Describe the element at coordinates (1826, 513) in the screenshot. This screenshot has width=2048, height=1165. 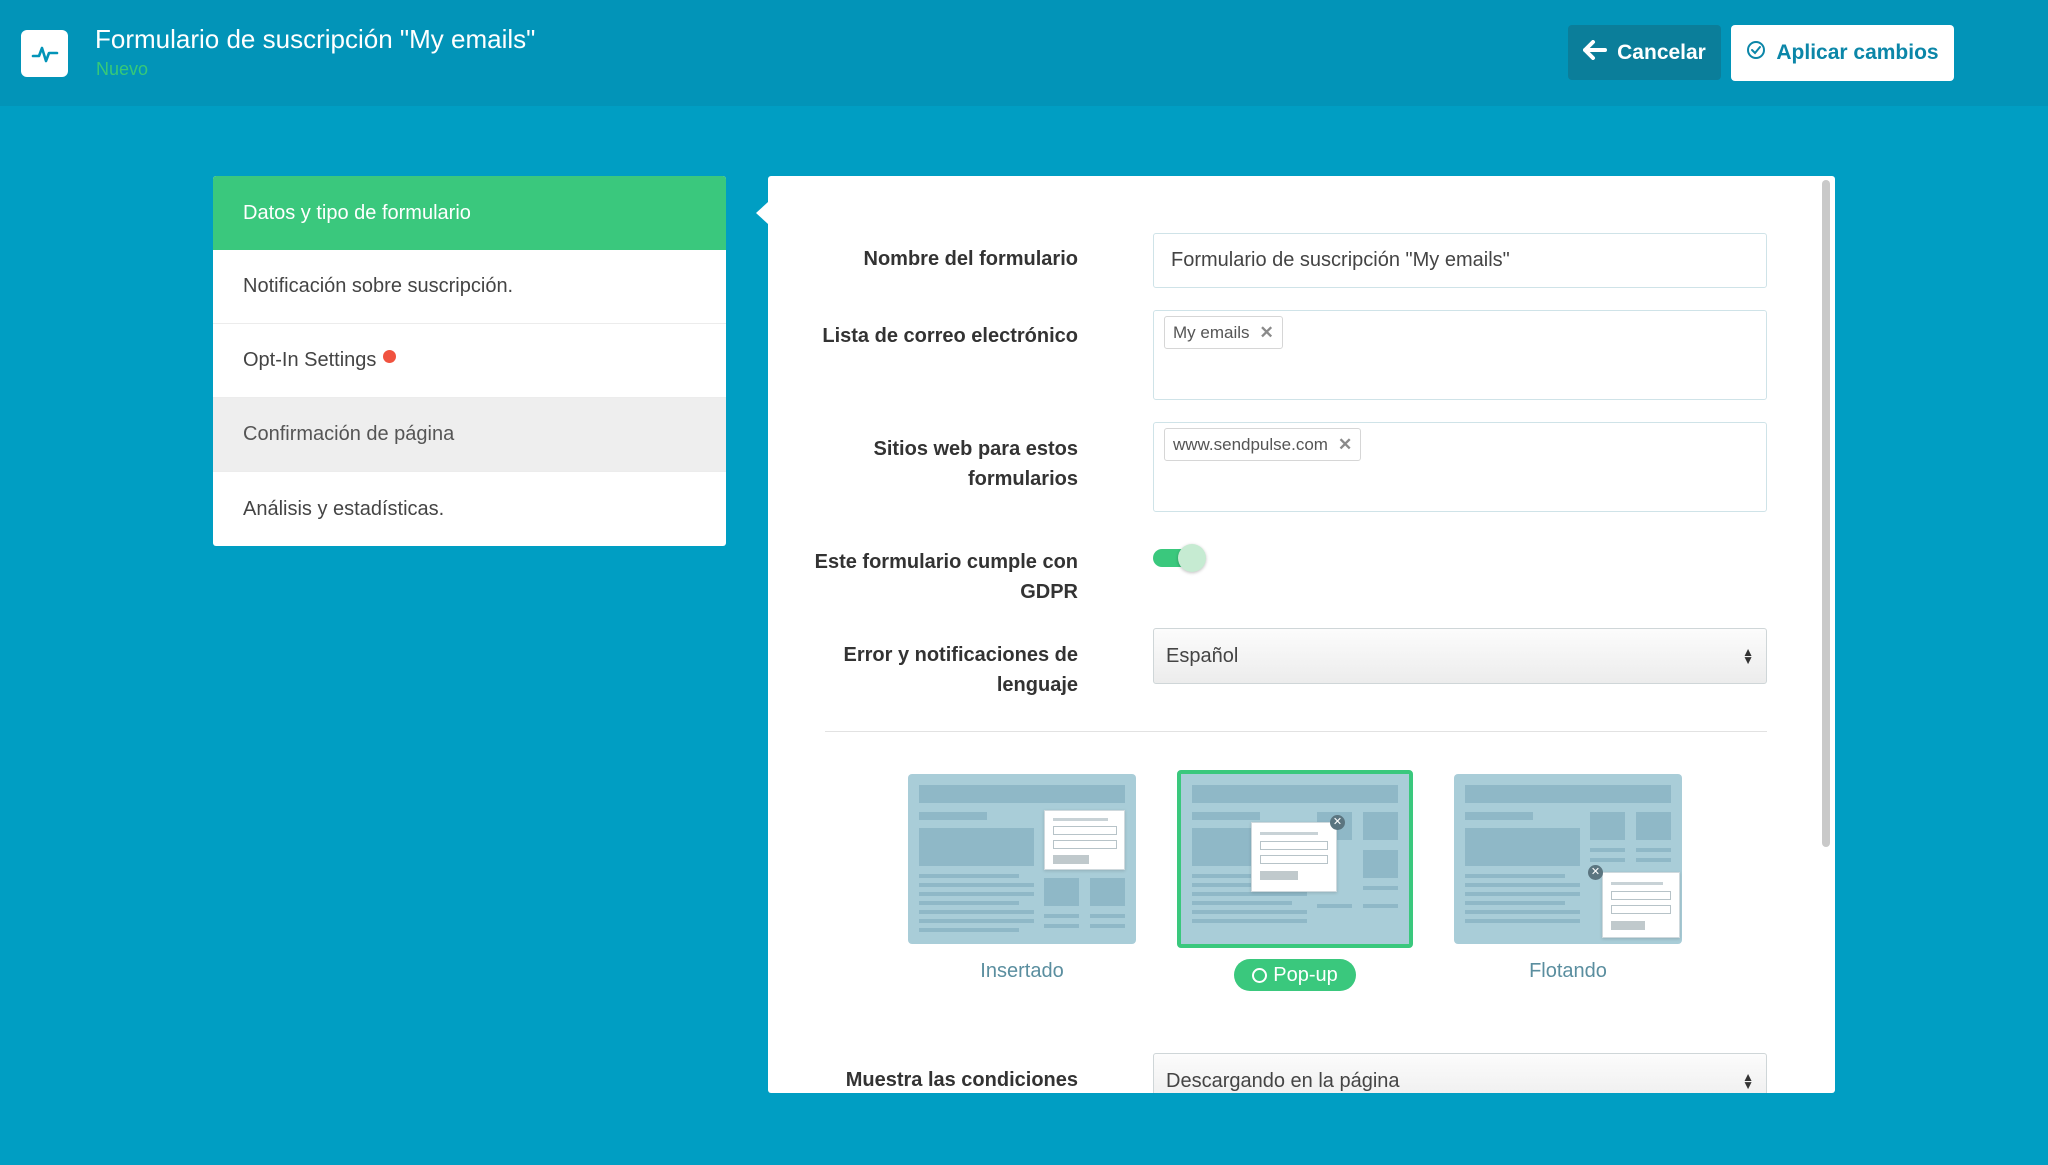
I see `panel-scrollbar` at that location.